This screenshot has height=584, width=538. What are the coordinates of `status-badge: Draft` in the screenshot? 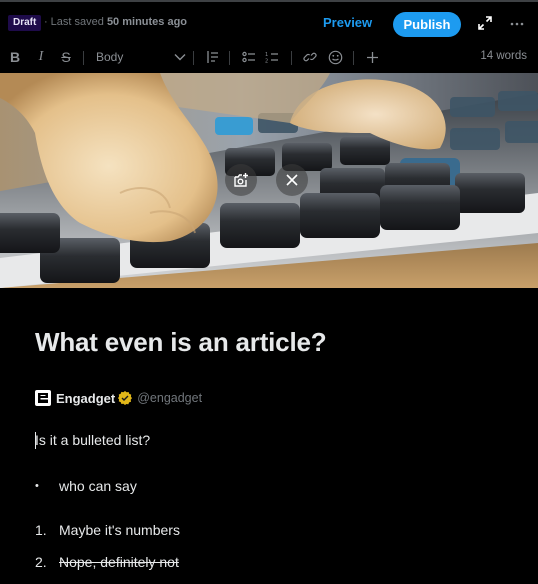 It's located at (25, 23).